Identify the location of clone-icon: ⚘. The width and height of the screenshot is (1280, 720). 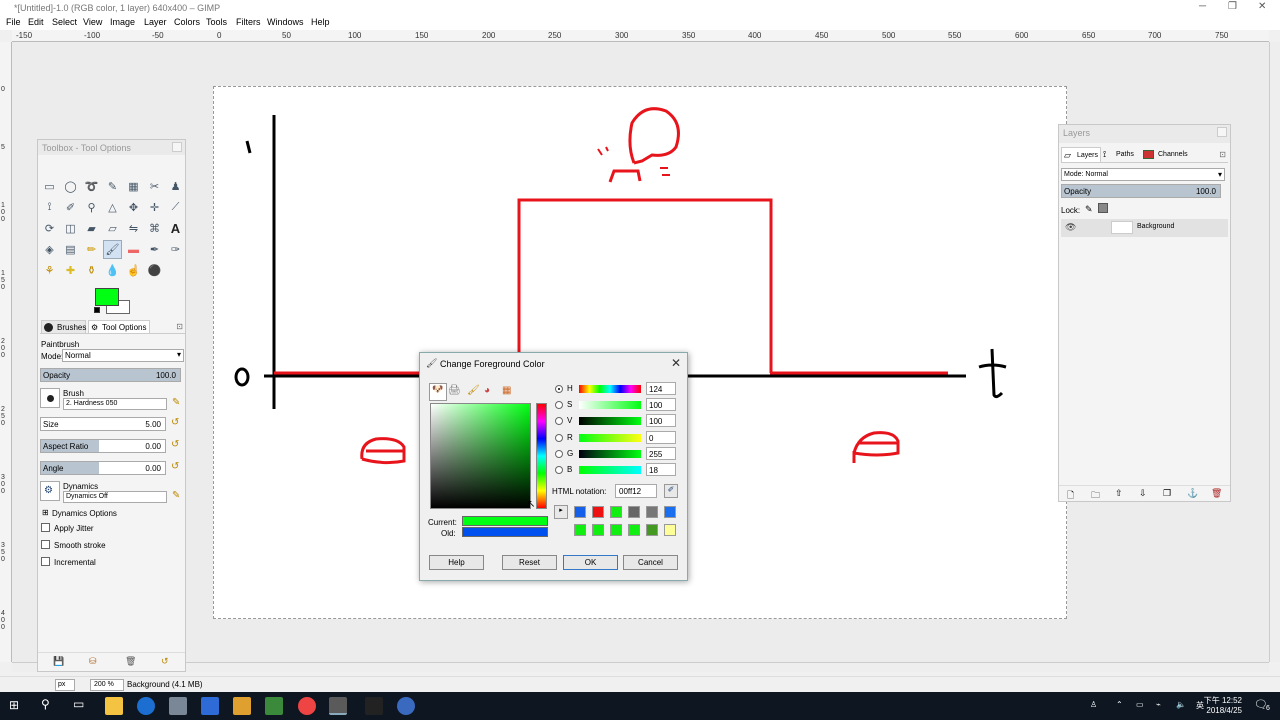
(49, 270).